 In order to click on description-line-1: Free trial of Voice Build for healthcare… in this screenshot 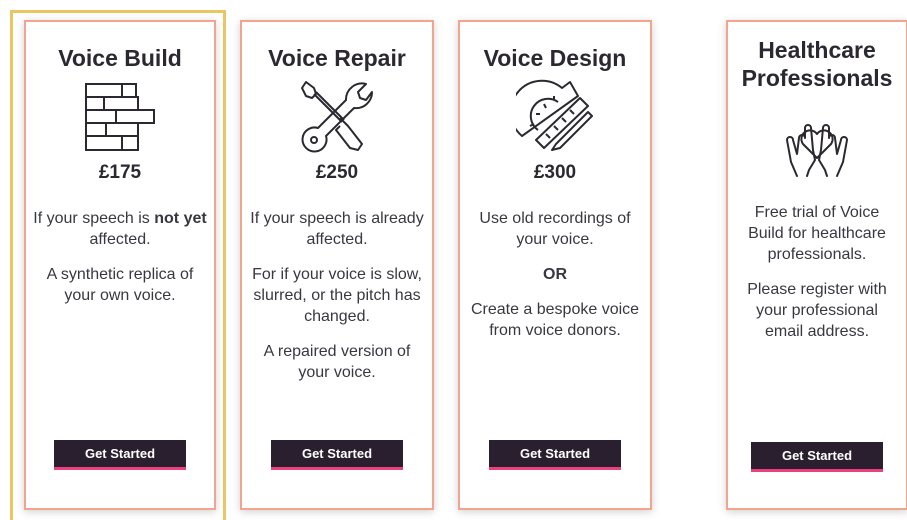, I will do `click(817, 233)`.